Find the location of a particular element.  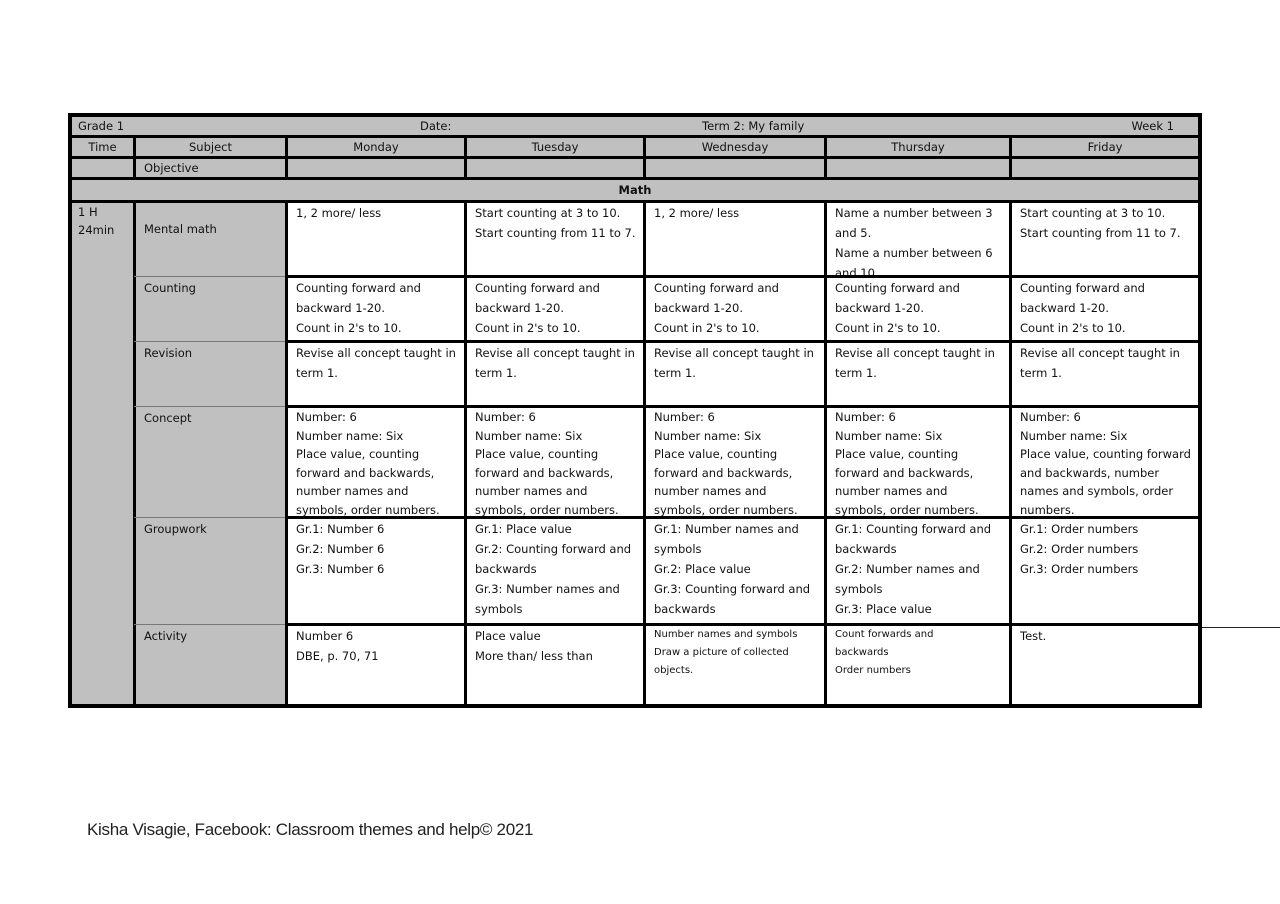

plan-text-line: objects. is located at coordinates (674, 670).